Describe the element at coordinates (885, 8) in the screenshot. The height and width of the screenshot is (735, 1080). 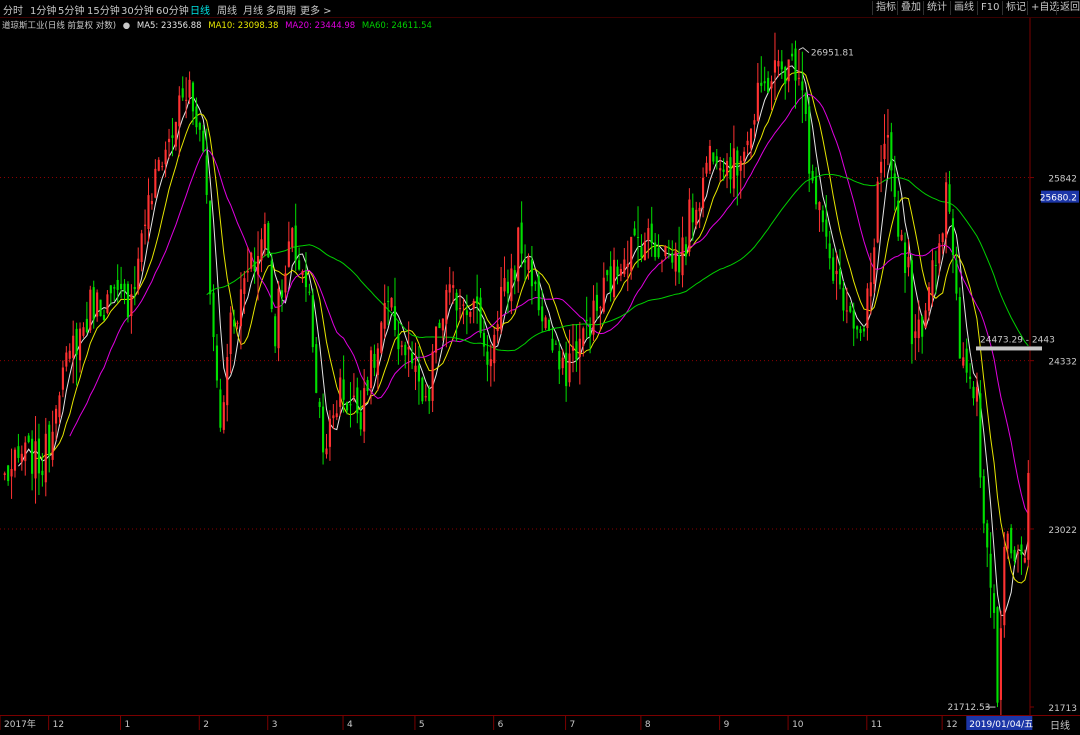
I see `toolbar-button-0: 指标` at that location.